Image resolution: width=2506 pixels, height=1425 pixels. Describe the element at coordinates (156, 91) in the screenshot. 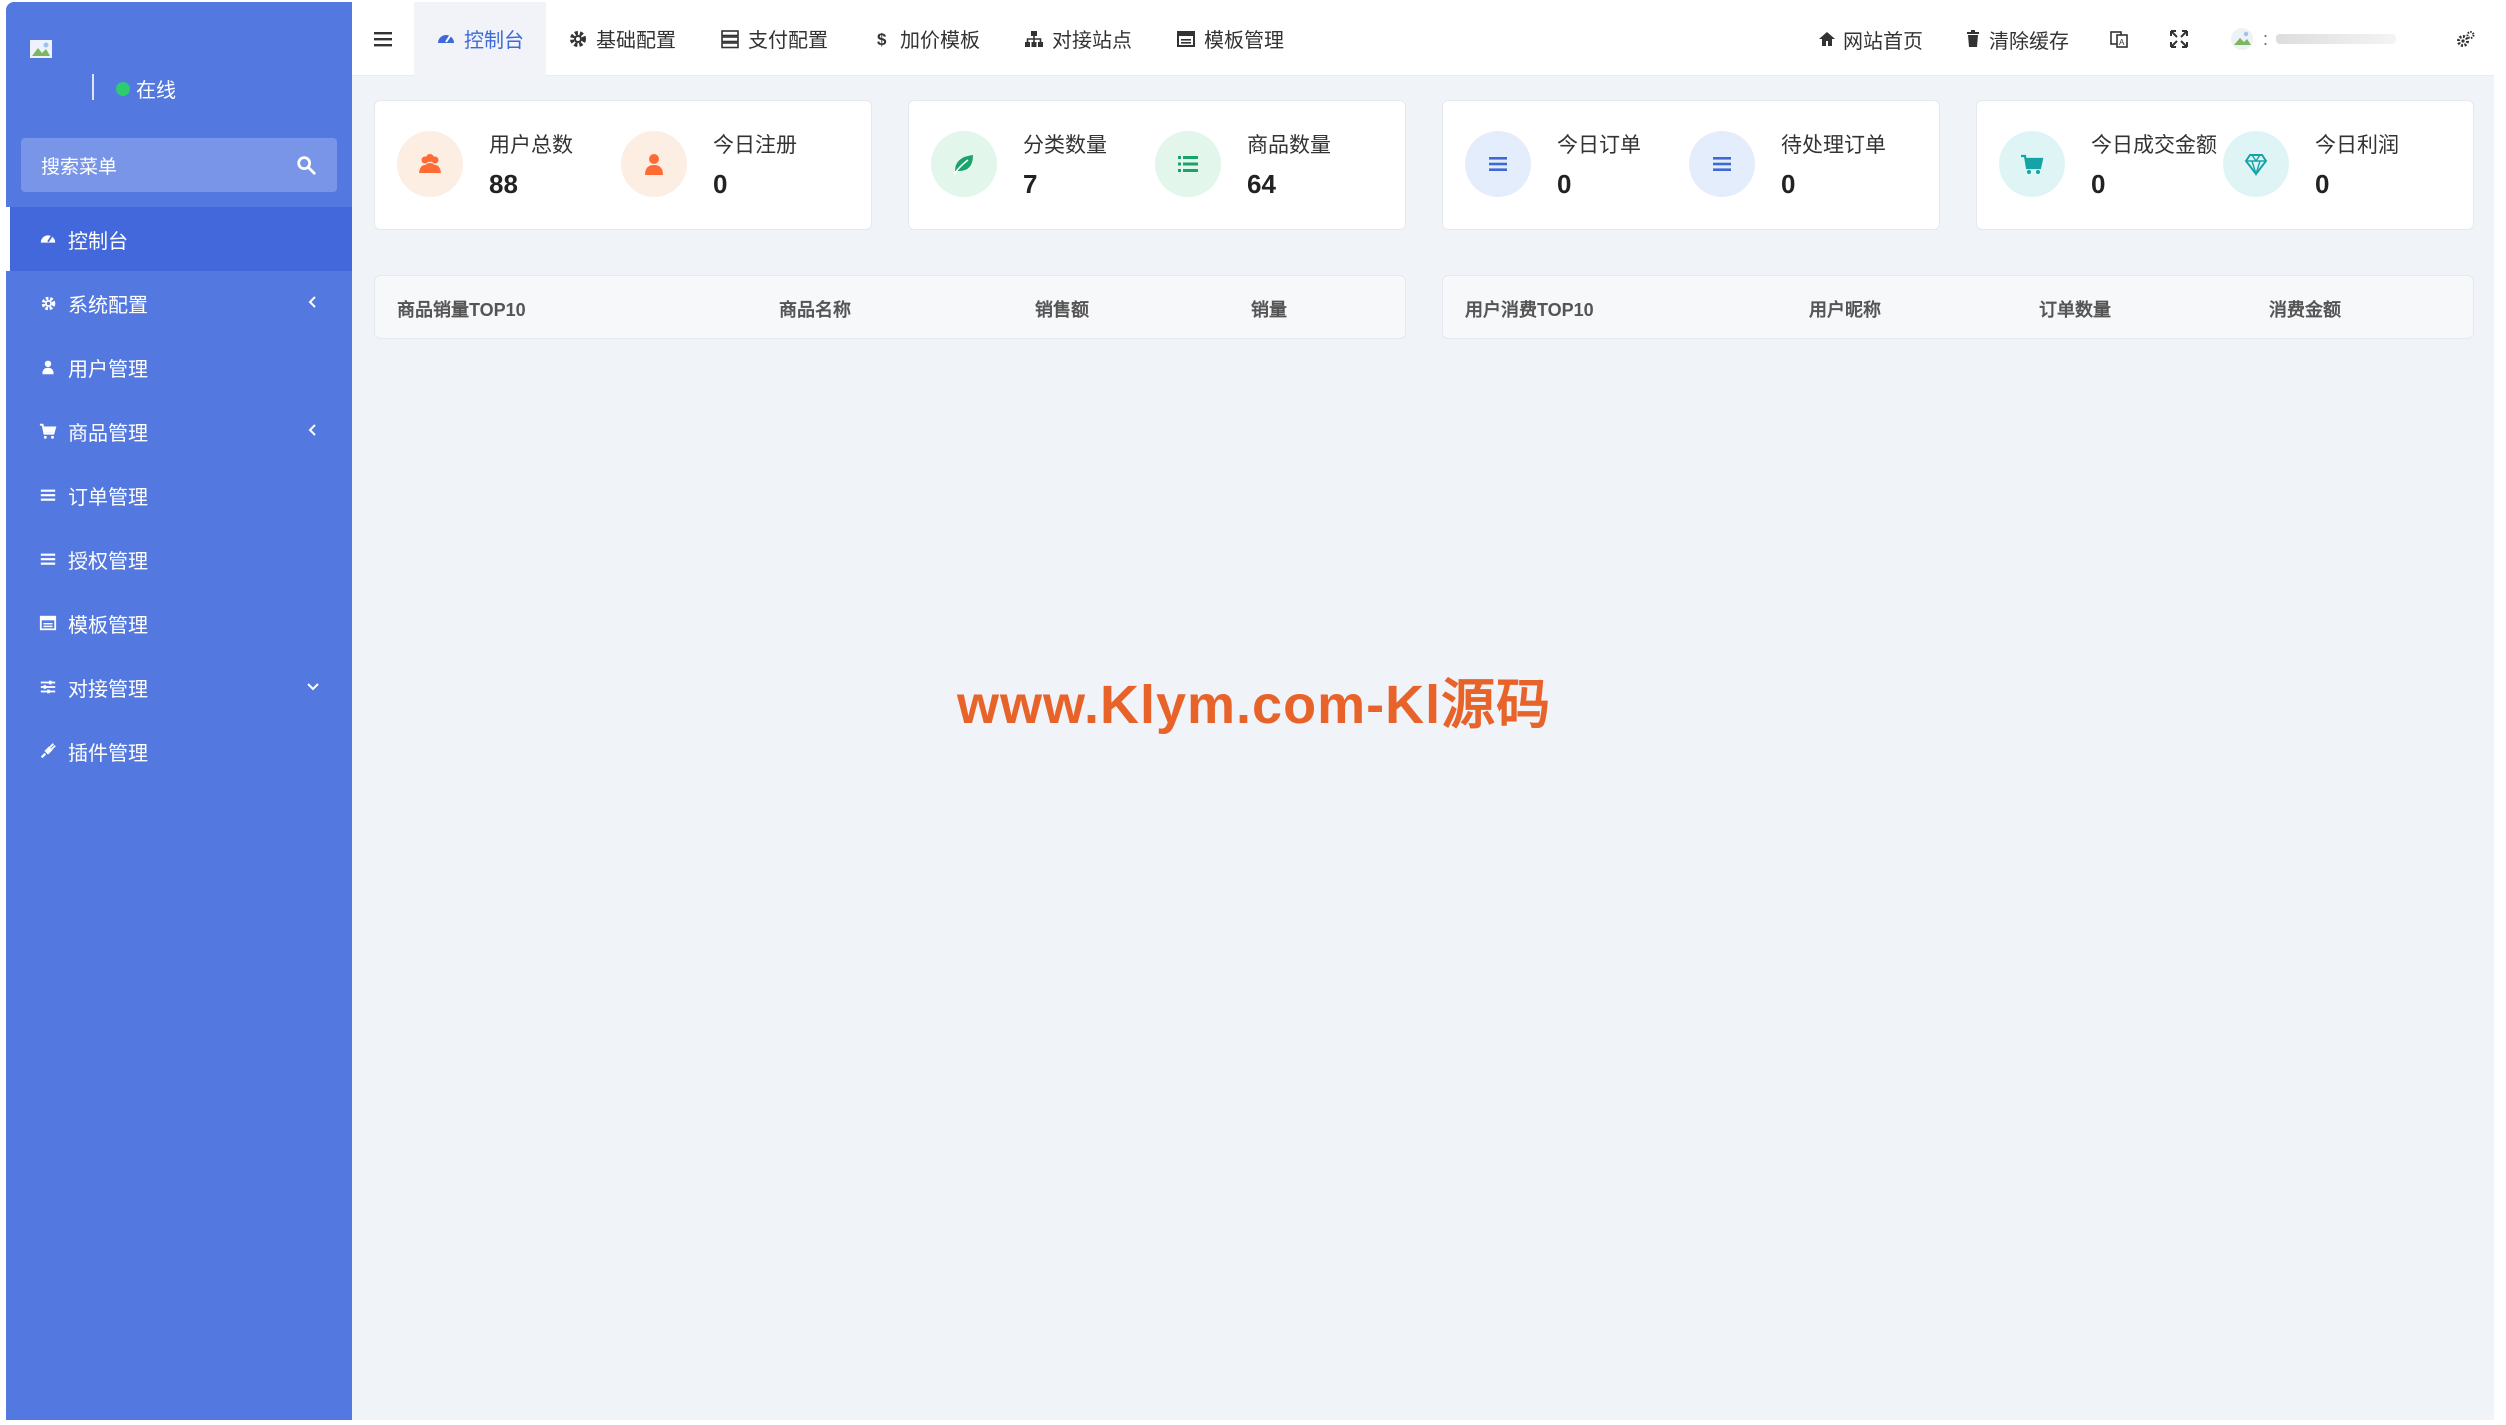

I see `status-label: 在线` at that location.